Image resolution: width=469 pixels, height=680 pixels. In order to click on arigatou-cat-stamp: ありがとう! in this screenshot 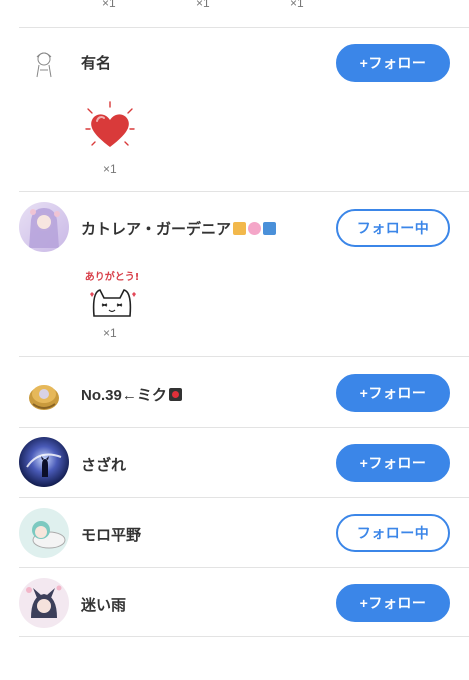, I will do `click(112, 296)`.